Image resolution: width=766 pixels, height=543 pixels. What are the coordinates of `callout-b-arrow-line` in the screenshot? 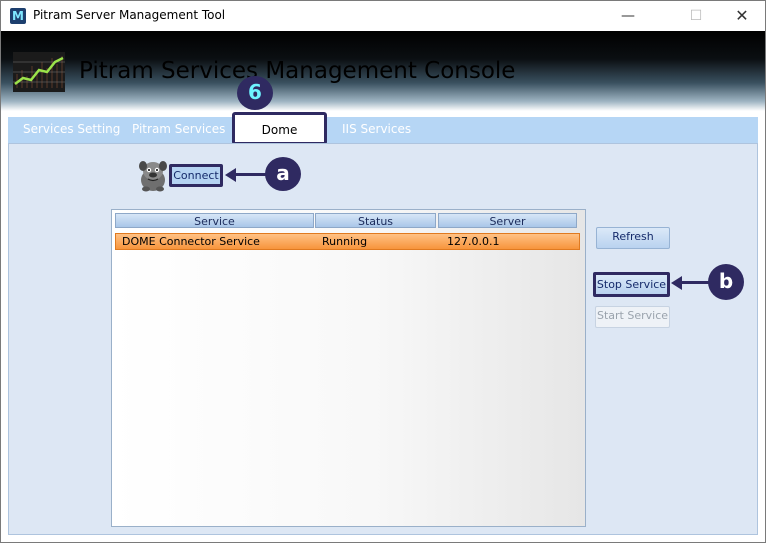 It's located at (695, 282).